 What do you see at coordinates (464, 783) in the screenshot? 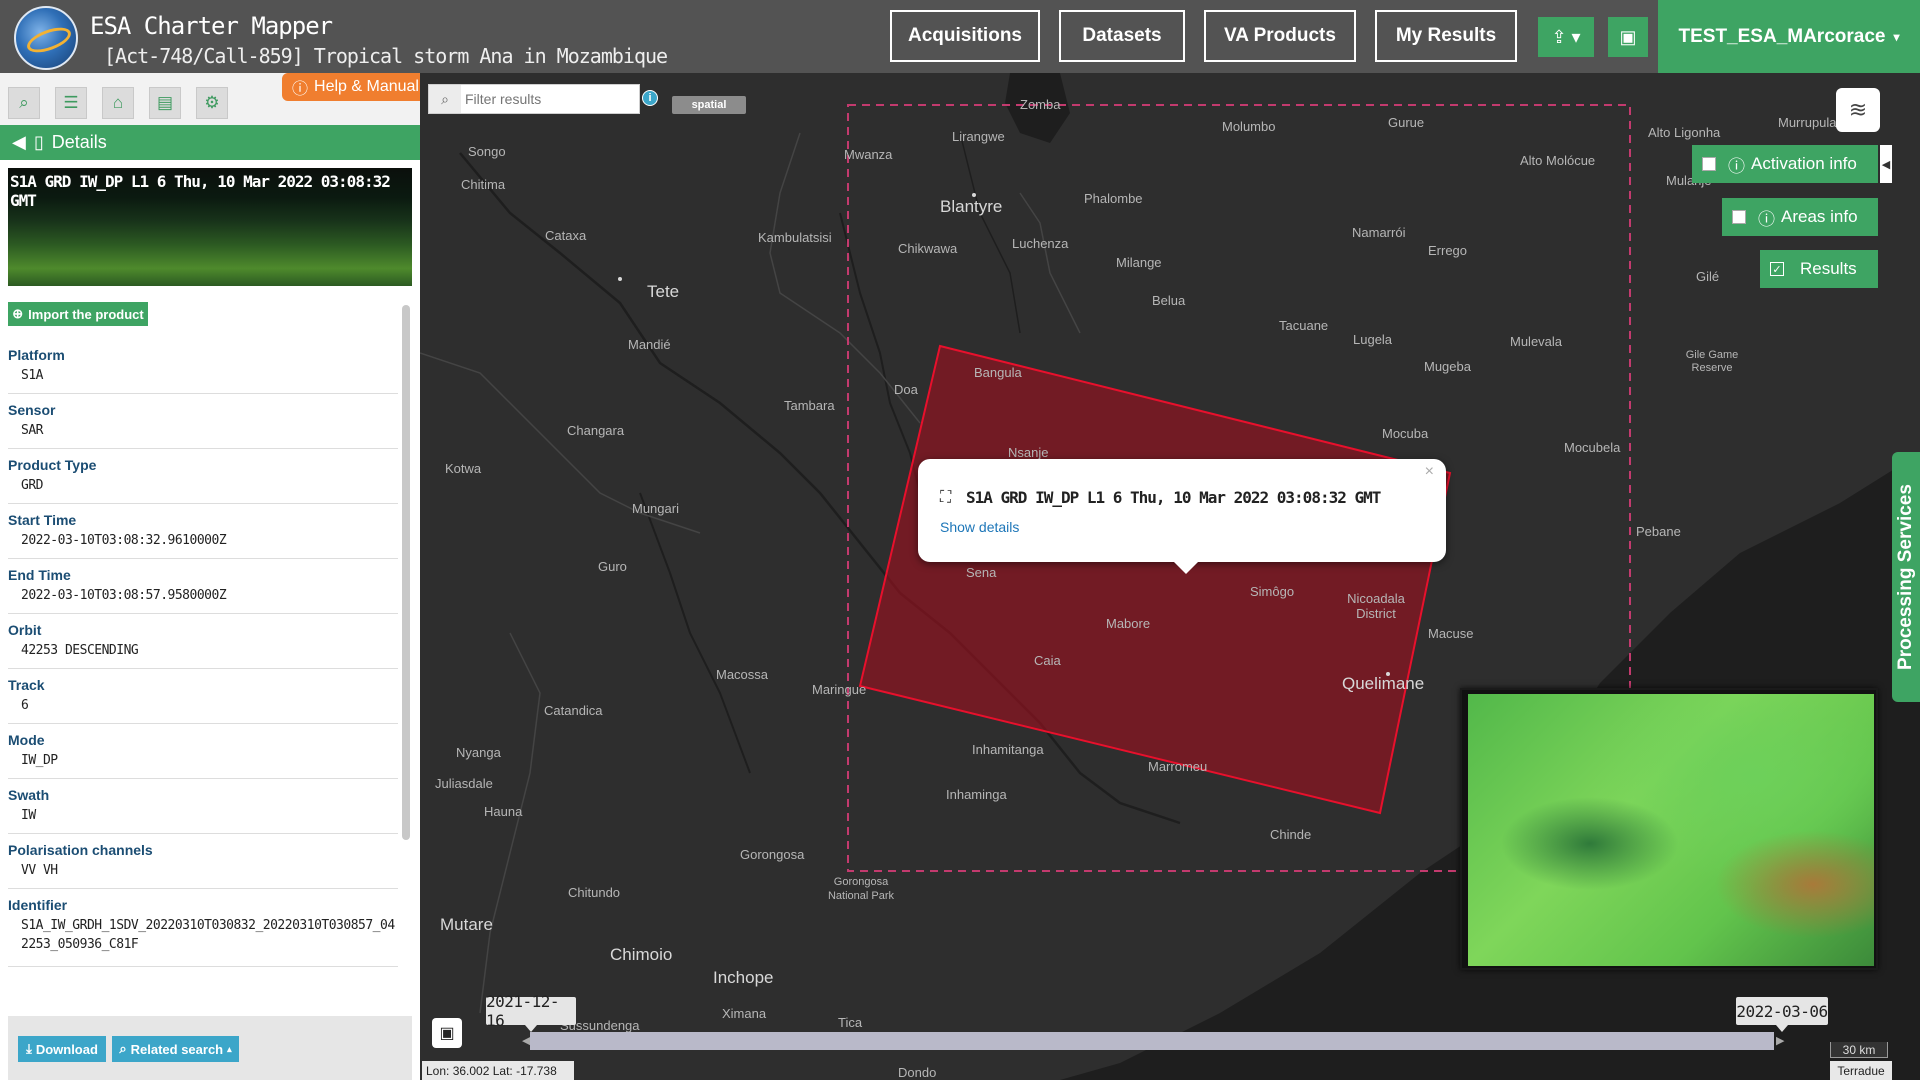
I see `place-label: Juliasdale` at bounding box center [464, 783].